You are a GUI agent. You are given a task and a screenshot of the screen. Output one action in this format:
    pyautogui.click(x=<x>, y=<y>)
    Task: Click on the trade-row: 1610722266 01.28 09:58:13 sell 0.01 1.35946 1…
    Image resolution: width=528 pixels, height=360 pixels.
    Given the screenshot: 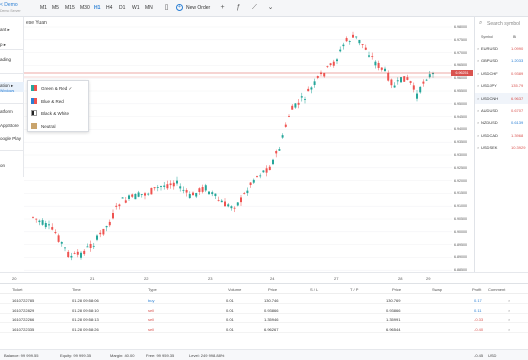 What is the action you would take?
    pyautogui.click(x=264, y=318)
    